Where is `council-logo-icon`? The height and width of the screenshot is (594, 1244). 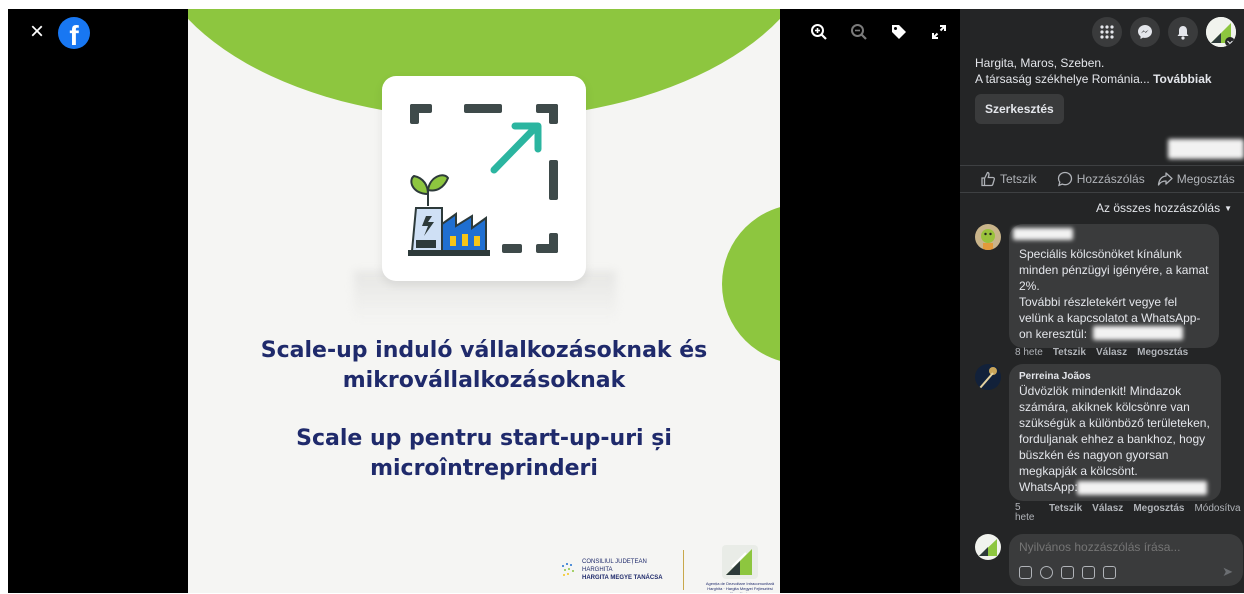 council-logo-icon is located at coordinates (569, 570).